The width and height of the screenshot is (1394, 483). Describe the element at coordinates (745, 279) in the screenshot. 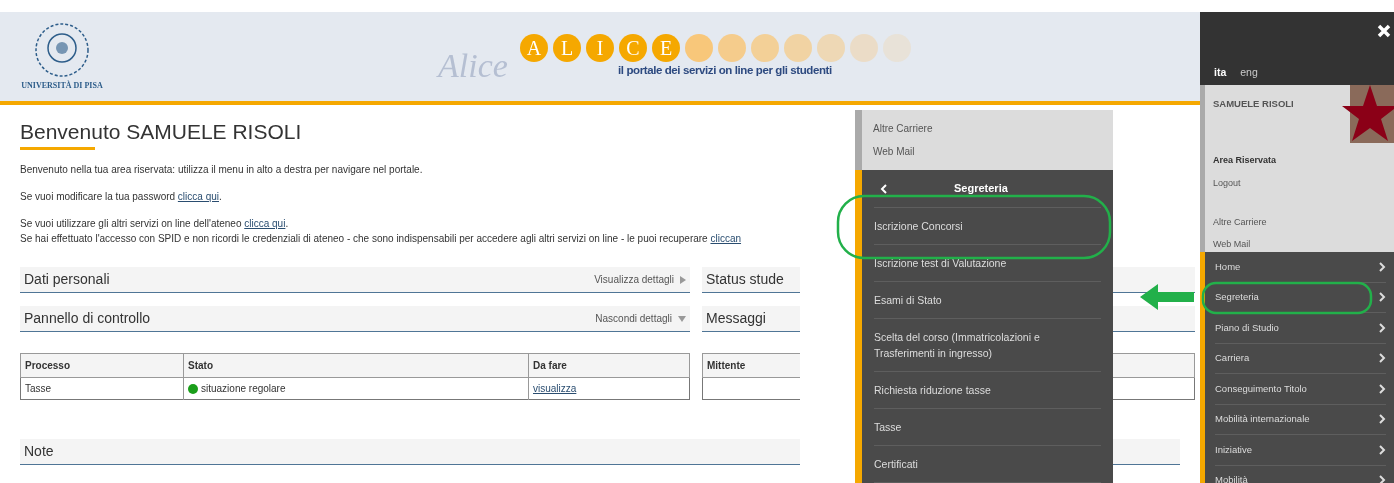

I see `panel-title: Status stude` at that location.